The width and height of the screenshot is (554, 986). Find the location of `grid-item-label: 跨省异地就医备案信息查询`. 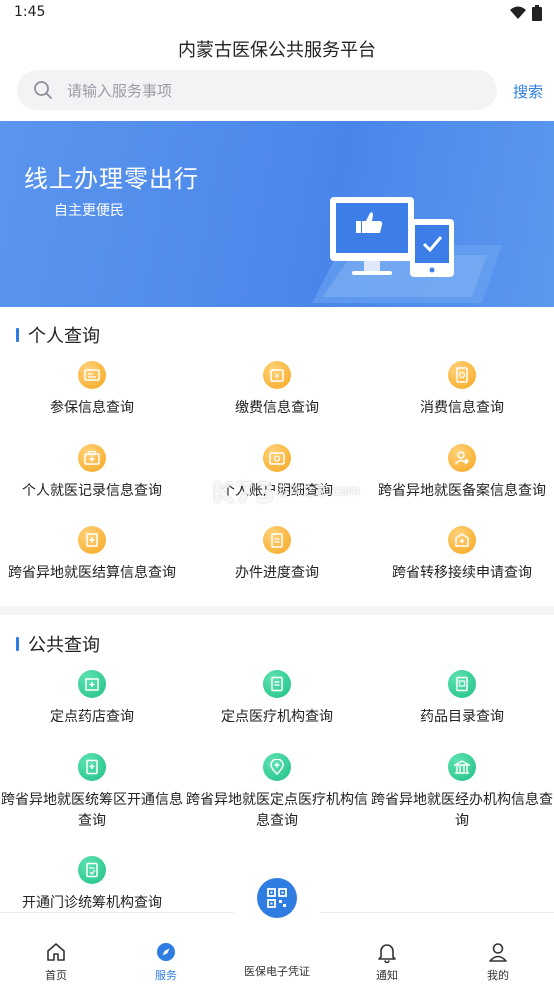

grid-item-label: 跨省异地就医备案信息查询 is located at coordinates (462, 491).